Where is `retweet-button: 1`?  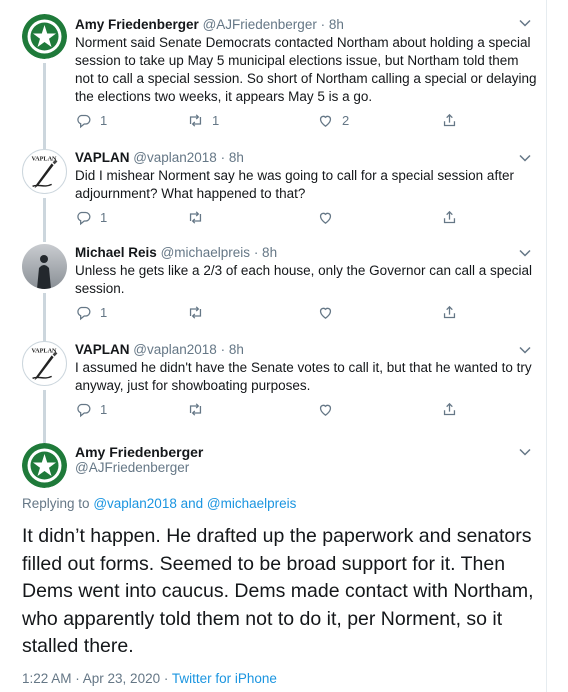 retweet-button: 1 is located at coordinates (203, 120).